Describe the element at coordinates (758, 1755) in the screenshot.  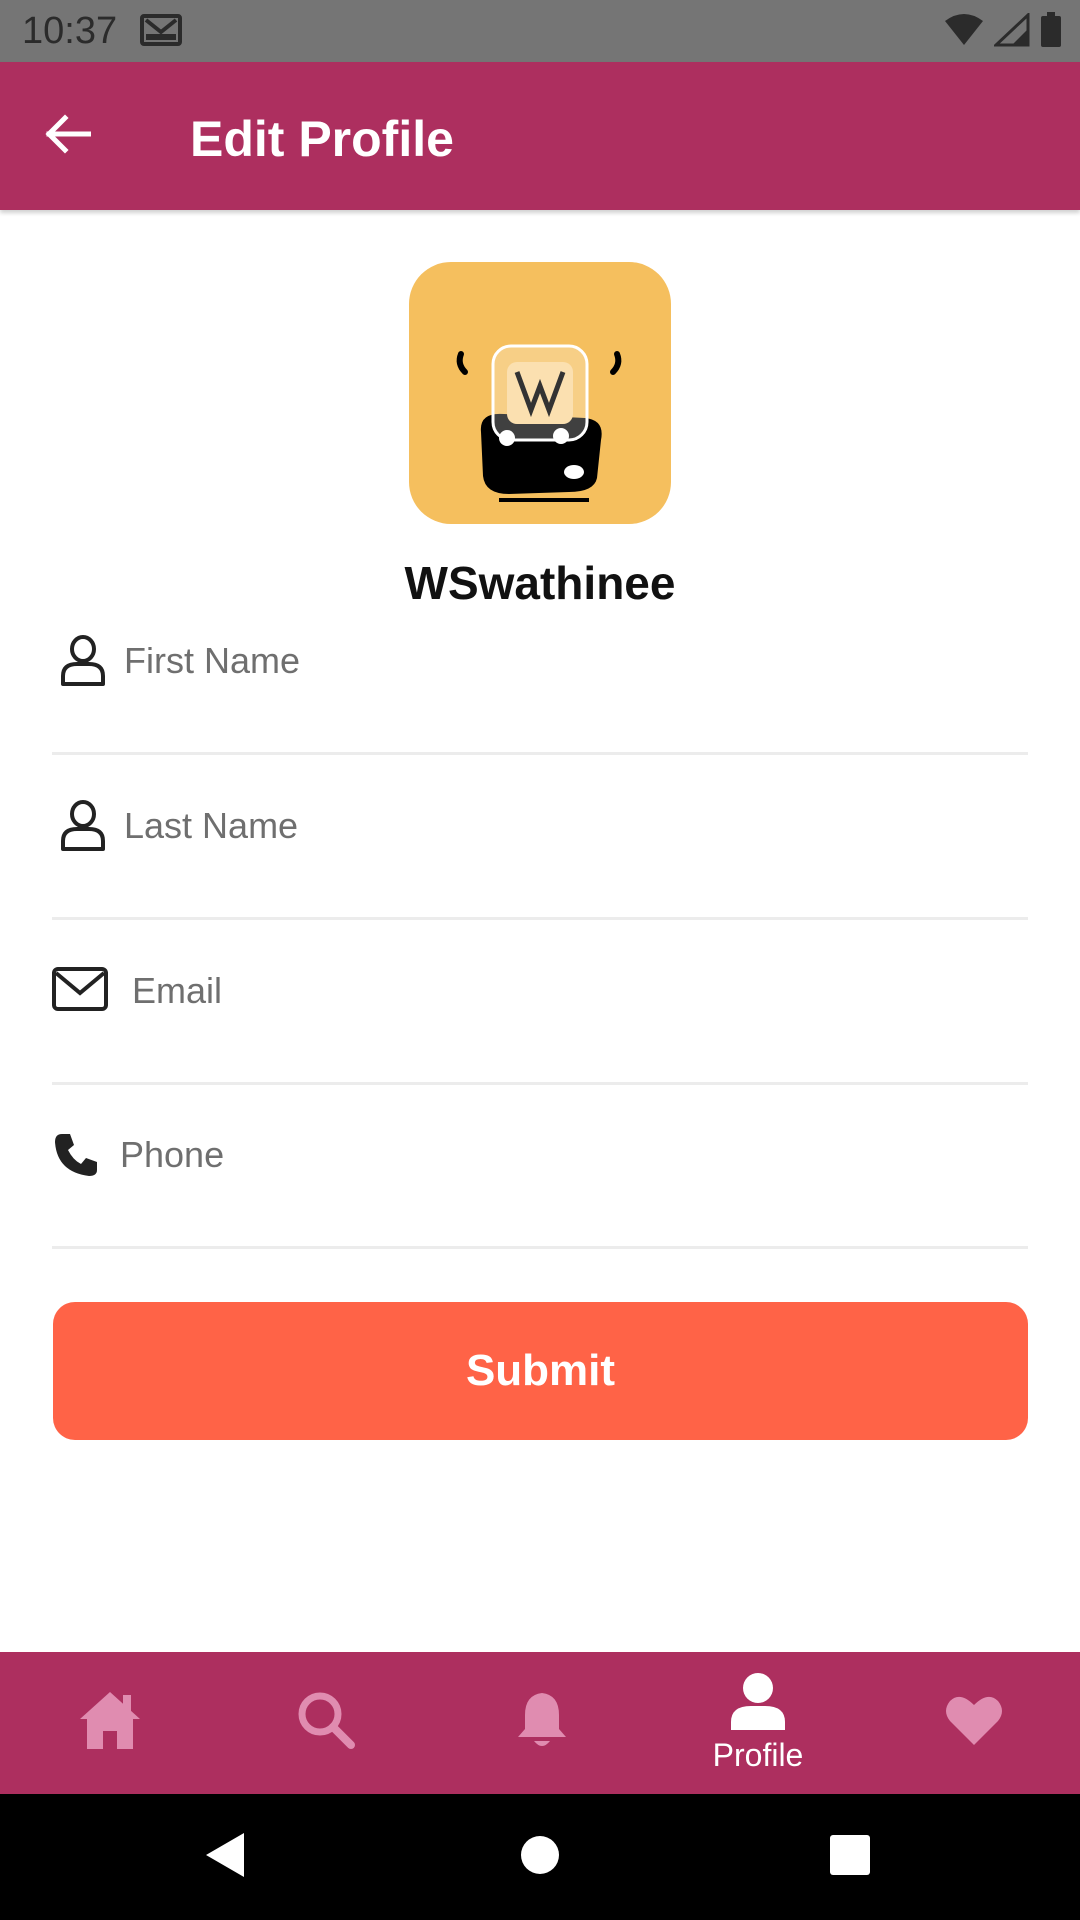
I see `nav-label-profile: Profile` at that location.